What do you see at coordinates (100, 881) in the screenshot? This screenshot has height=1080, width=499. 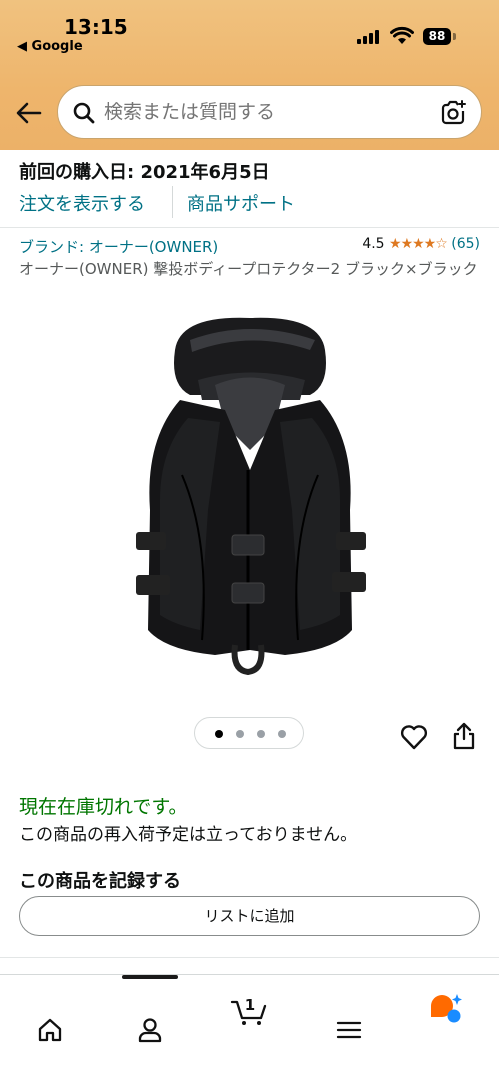 I see `record-heading: この商品を記録する` at bounding box center [100, 881].